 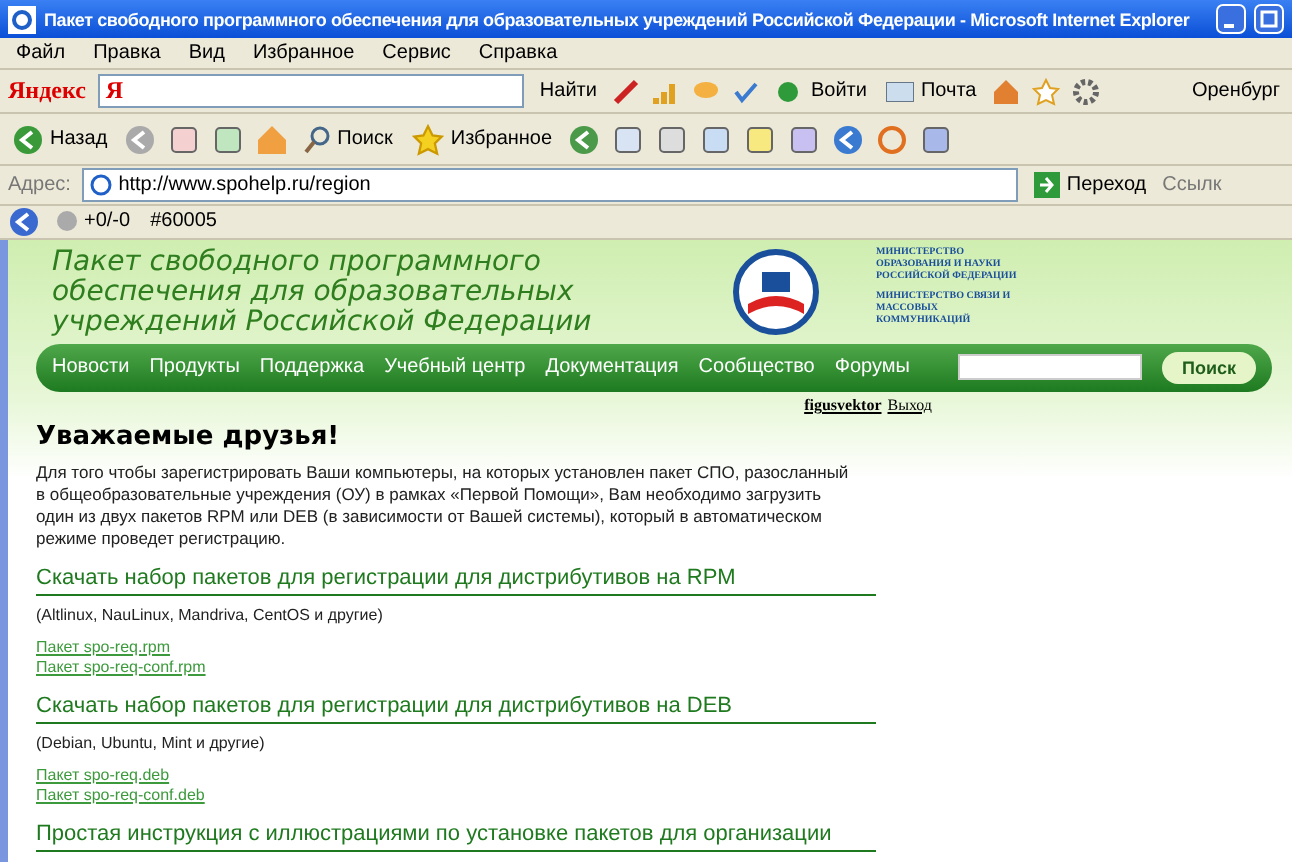 I want to click on nav-link: Сообщество, so click(x=756, y=367).